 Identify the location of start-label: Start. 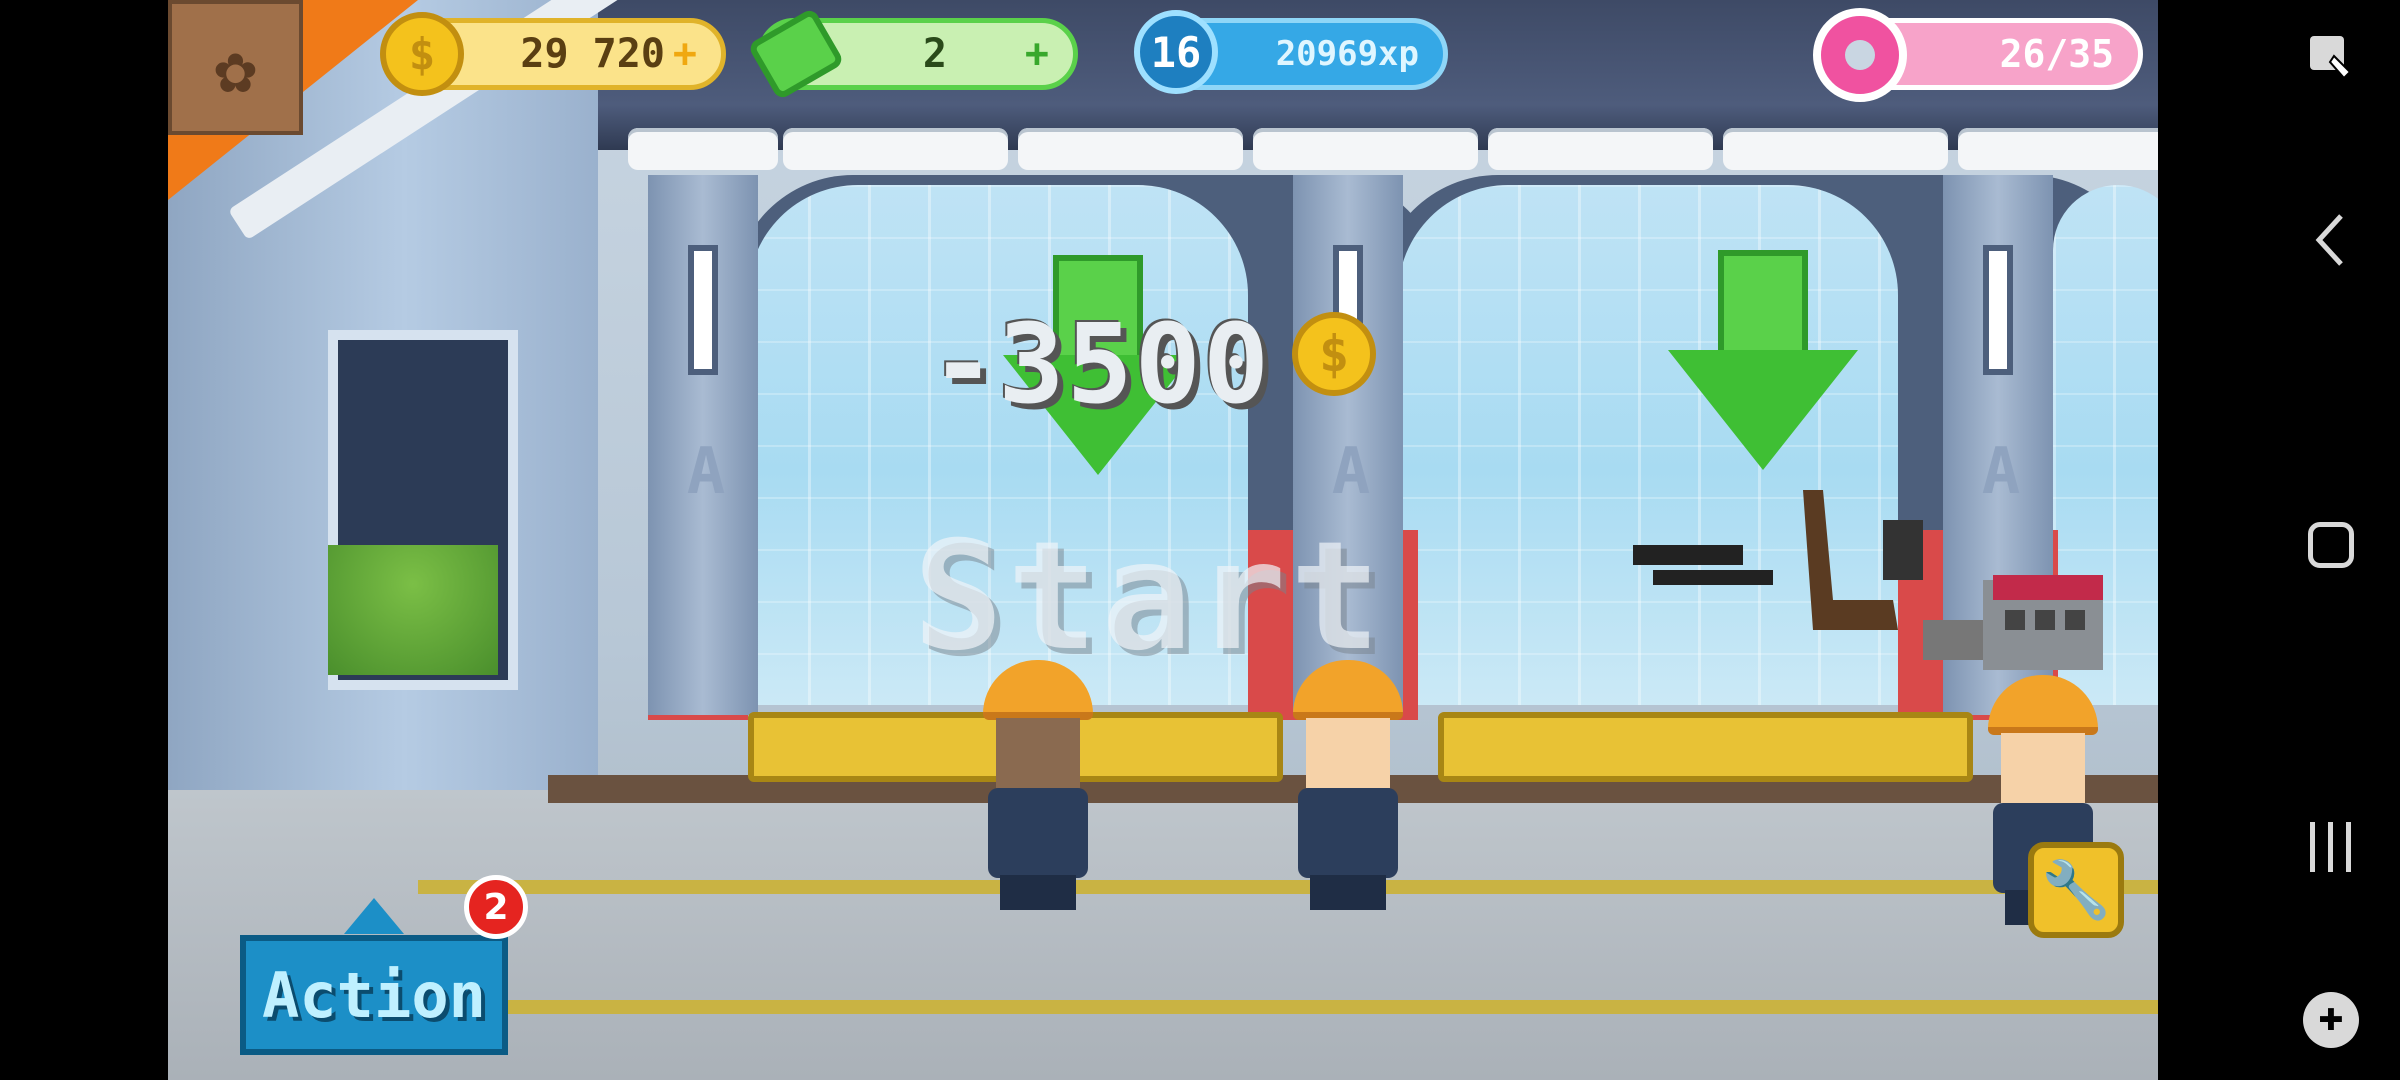
(1149, 597).